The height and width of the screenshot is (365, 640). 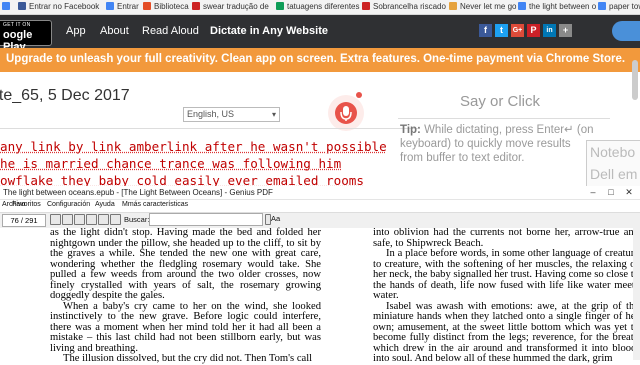 I want to click on prev-page-icon, so click(x=67, y=219).